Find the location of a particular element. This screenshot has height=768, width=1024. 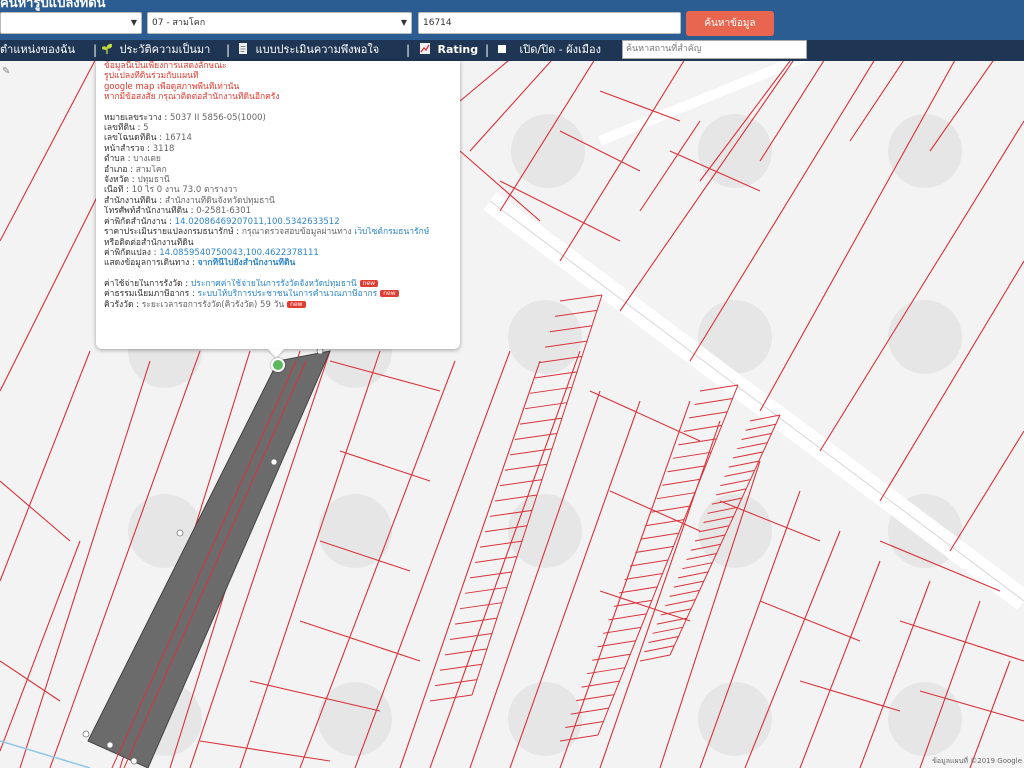

field-label: เลขที่ดิน is located at coordinates (119, 128).